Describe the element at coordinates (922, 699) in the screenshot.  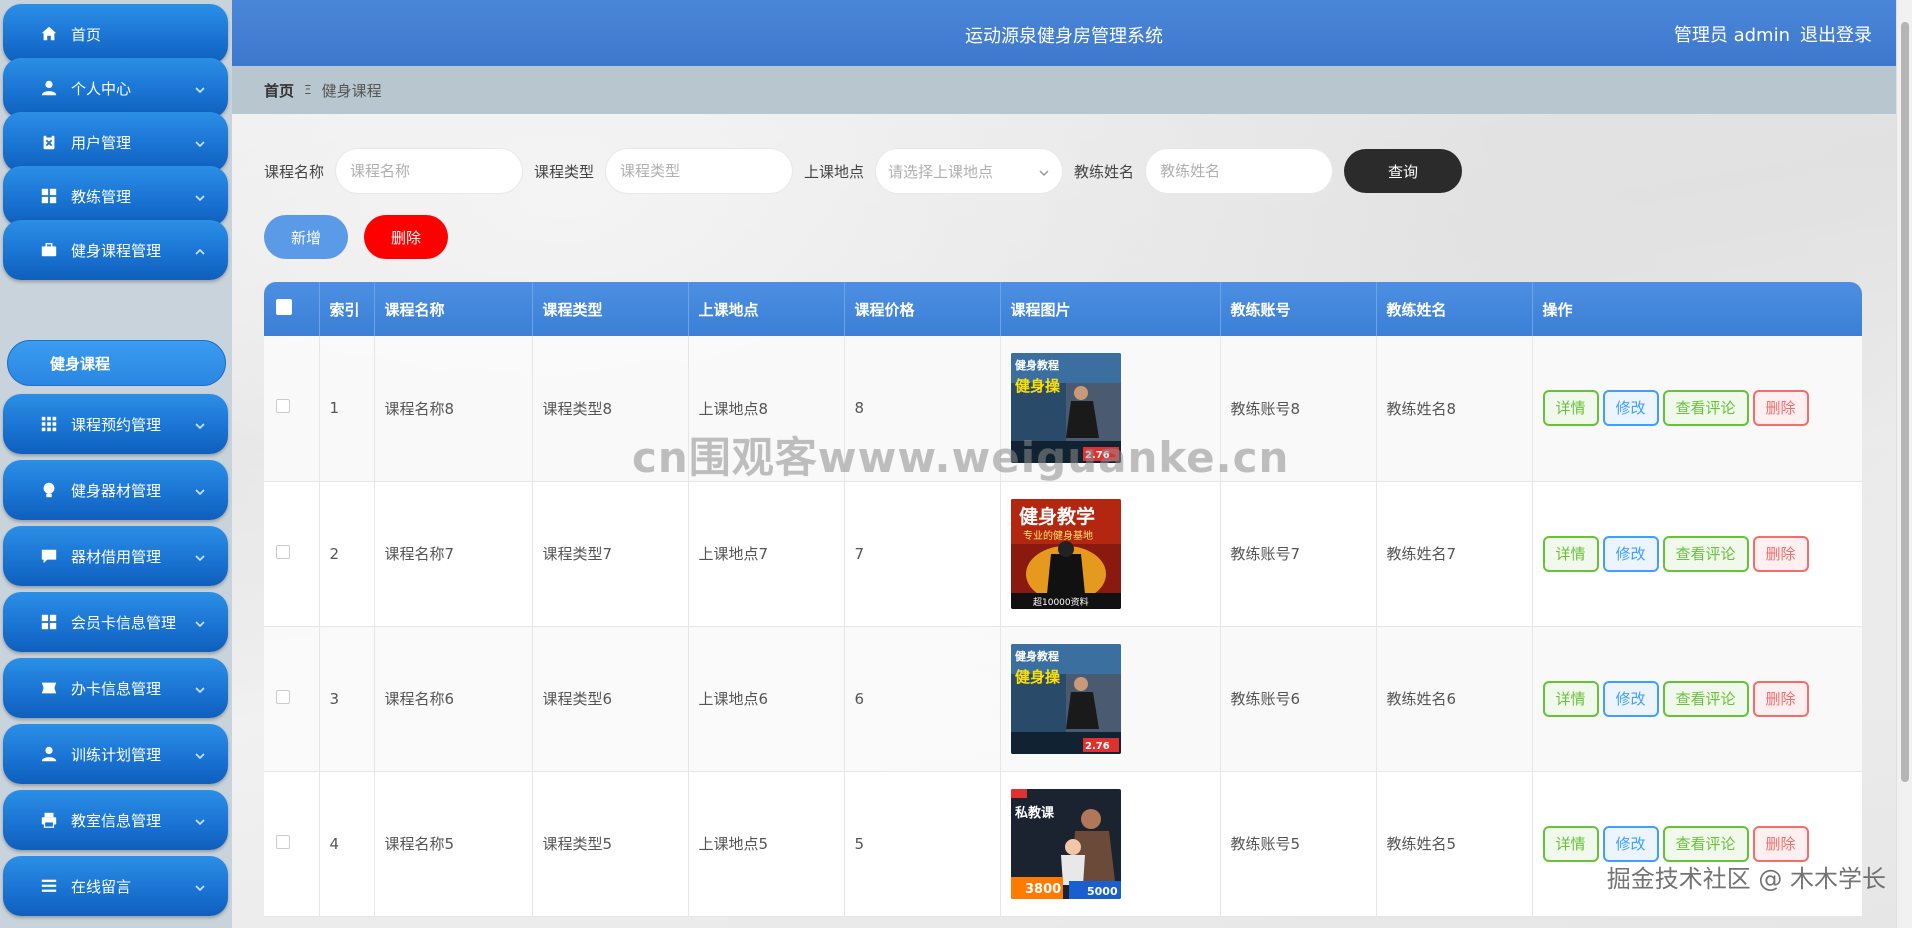
I see `cell-price: 6` at that location.